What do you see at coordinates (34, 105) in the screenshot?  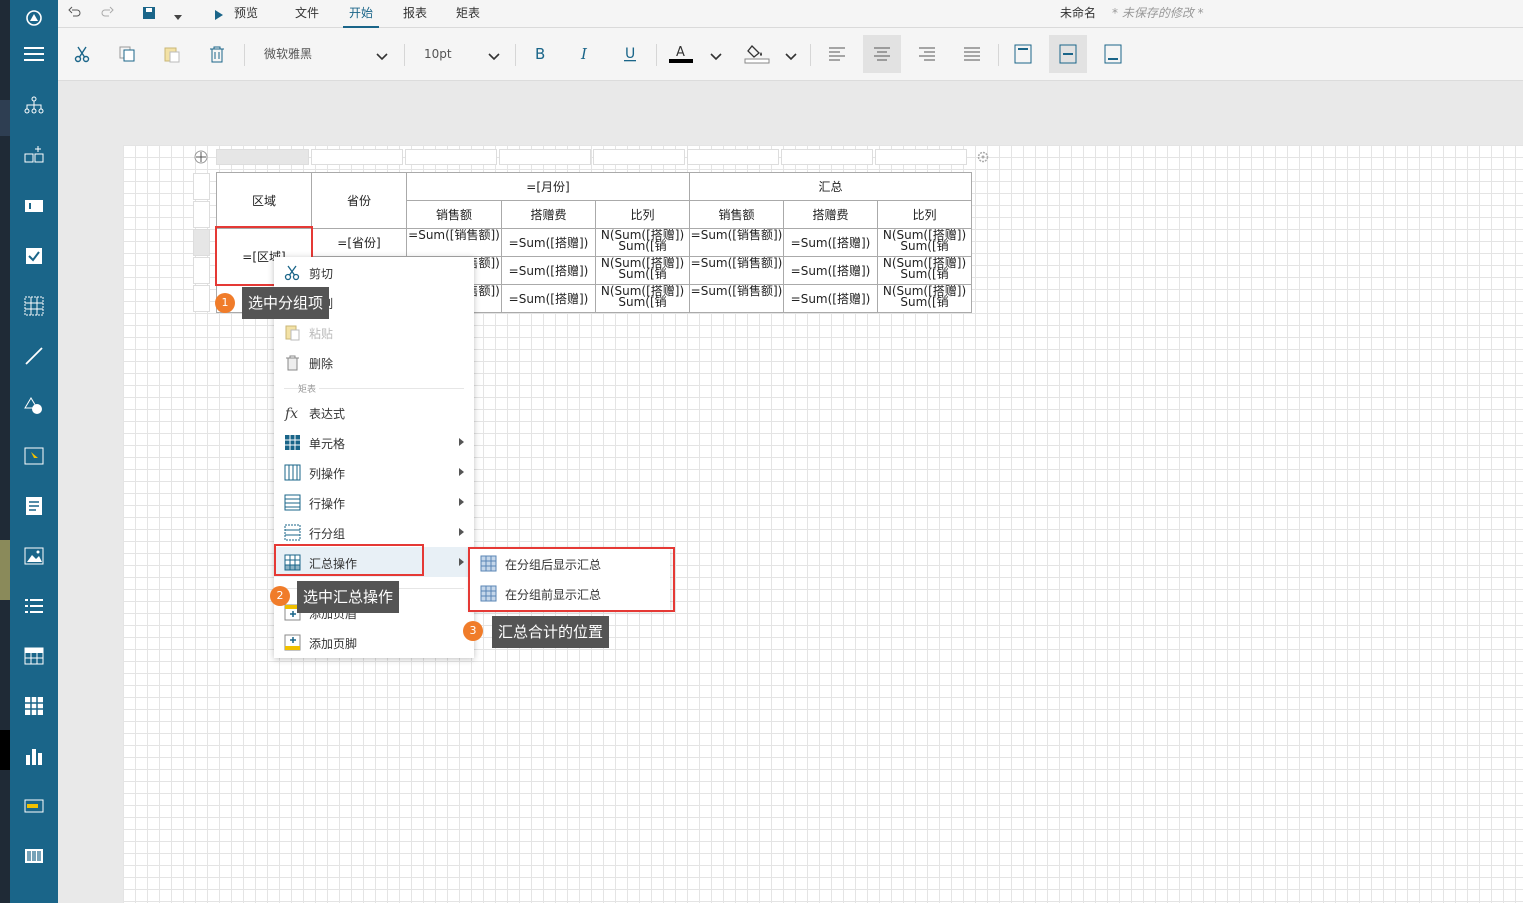 I see `hierarchy-icon` at bounding box center [34, 105].